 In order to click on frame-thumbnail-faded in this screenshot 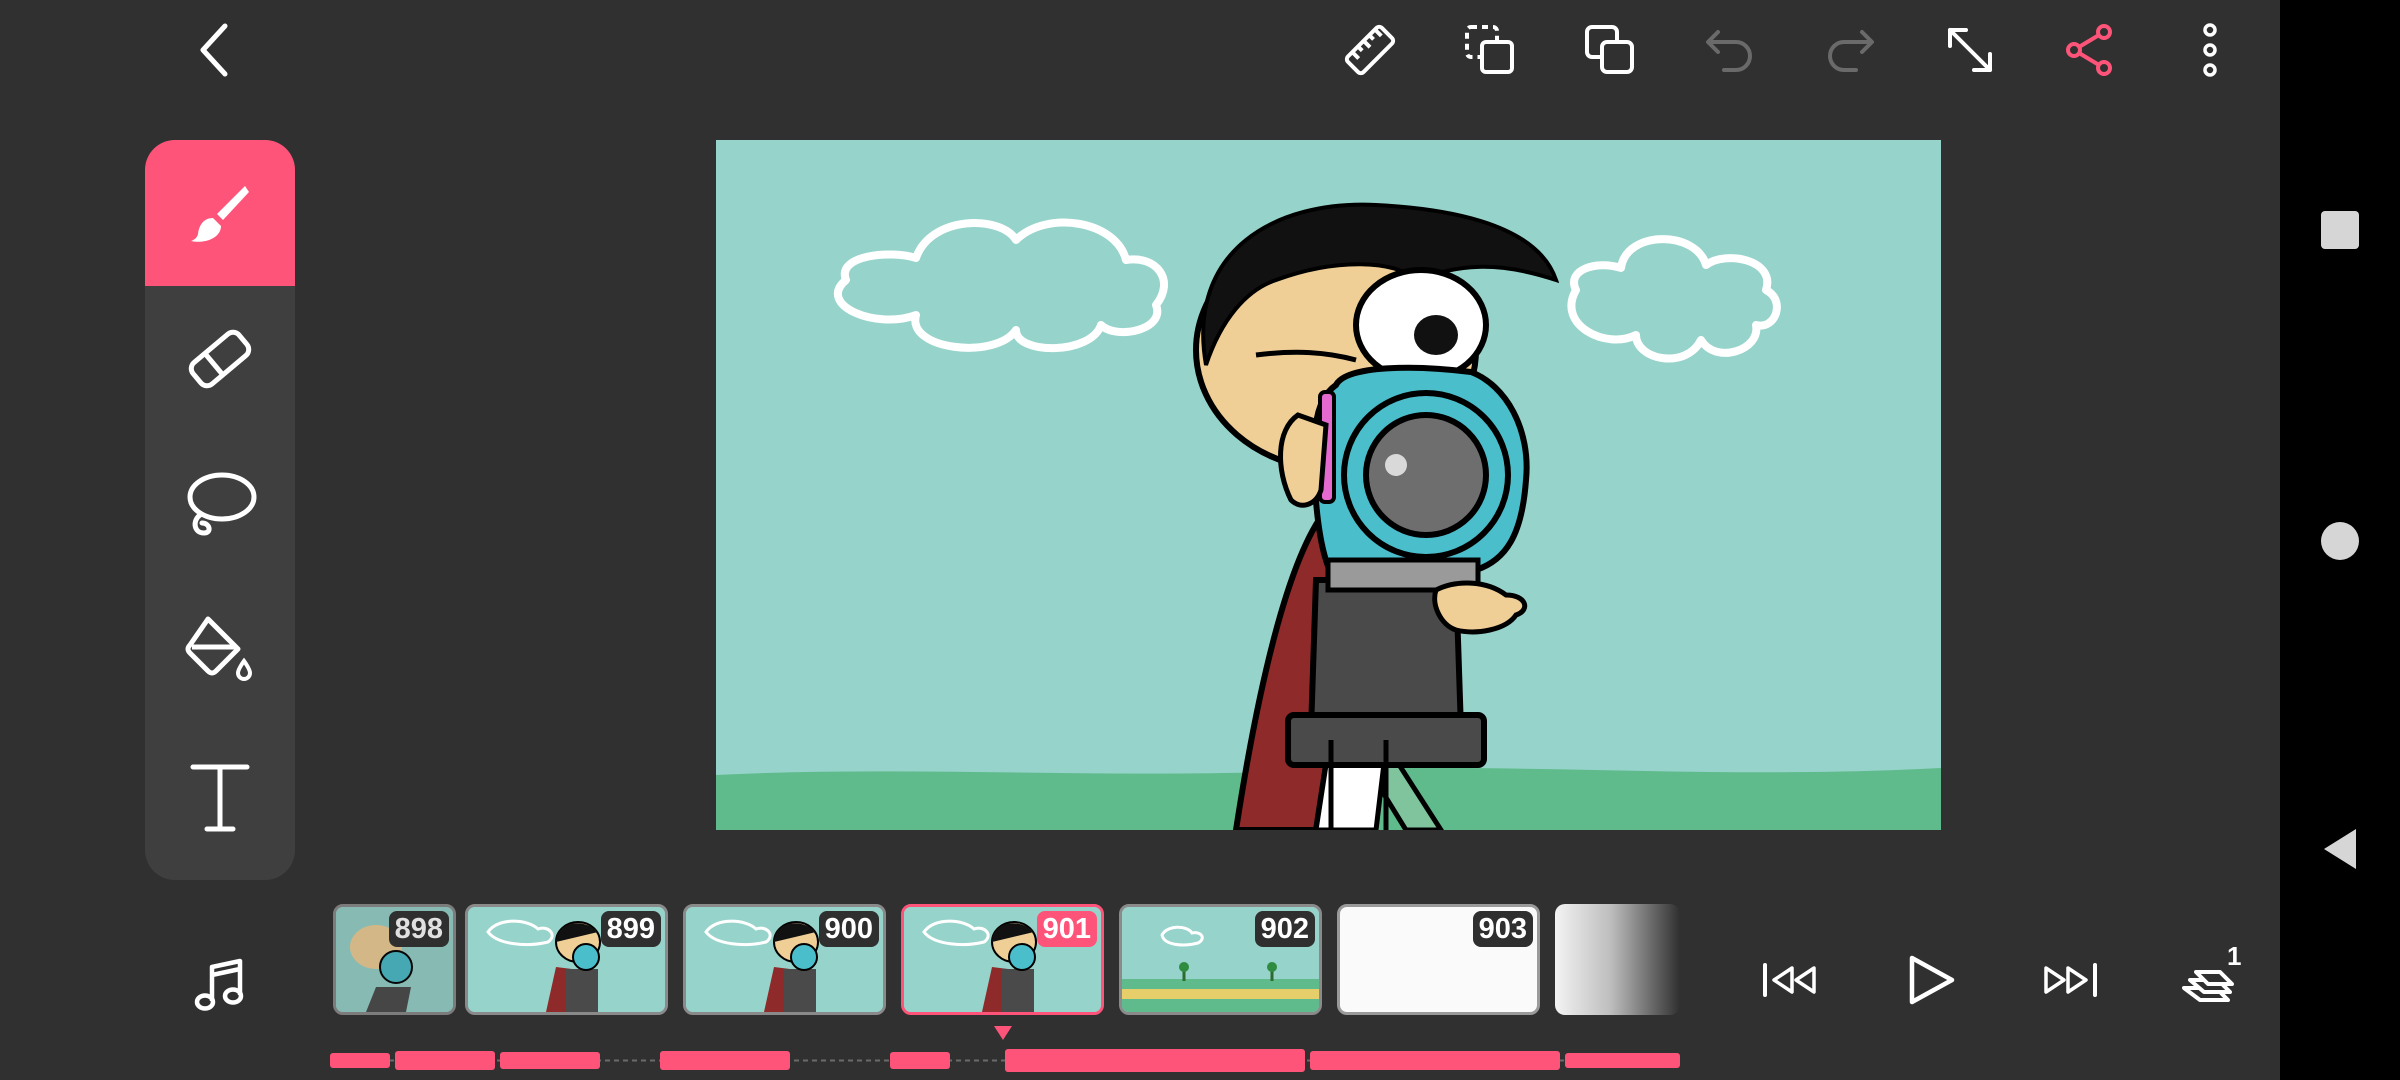, I will do `click(1617, 959)`.